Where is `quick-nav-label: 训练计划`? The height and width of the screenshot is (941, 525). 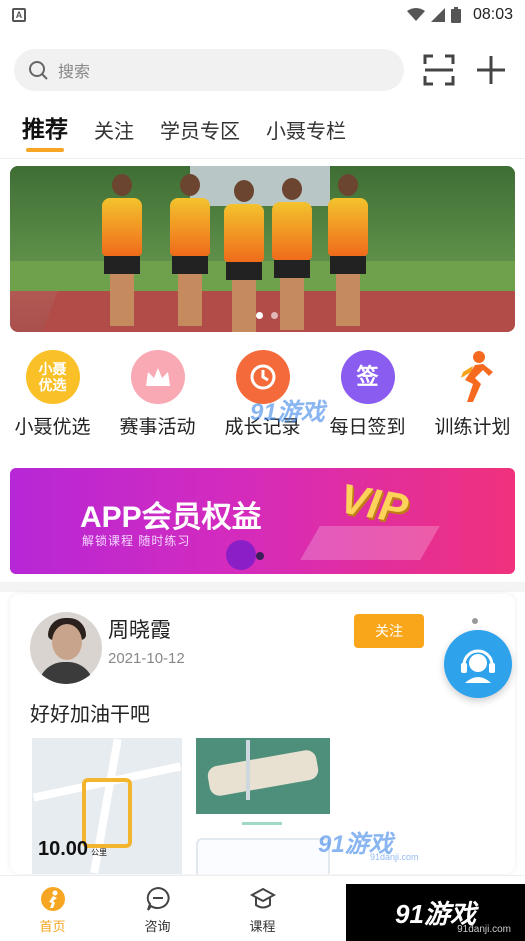 quick-nav-label: 训练计划 is located at coordinates (472, 427).